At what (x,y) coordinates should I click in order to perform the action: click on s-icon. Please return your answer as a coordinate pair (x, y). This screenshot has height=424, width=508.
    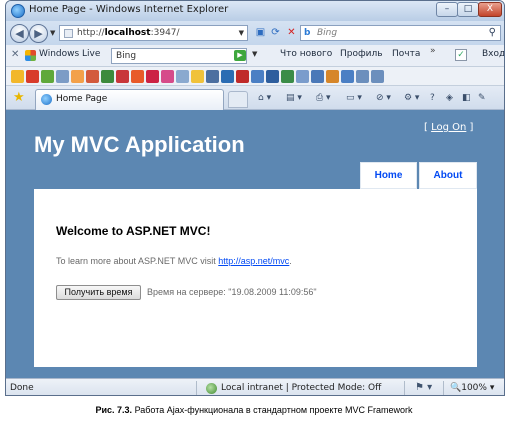
    Looking at the image, I should click on (272, 76).